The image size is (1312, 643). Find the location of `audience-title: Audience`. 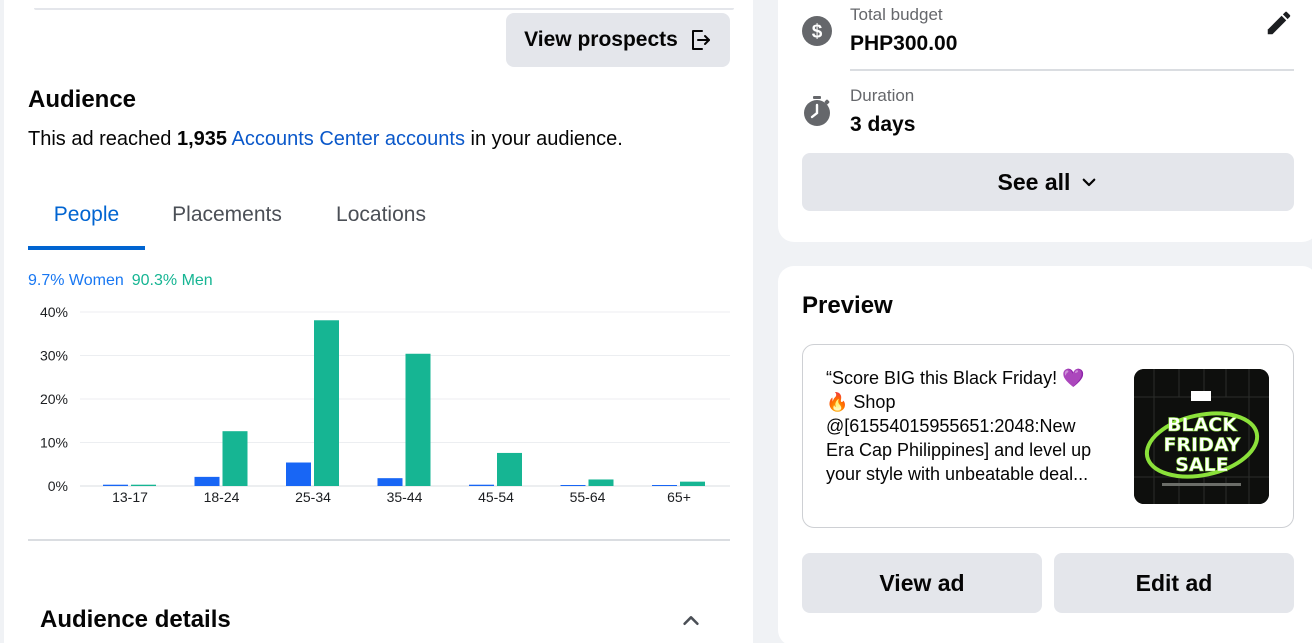

audience-title: Audience is located at coordinates (82, 99).